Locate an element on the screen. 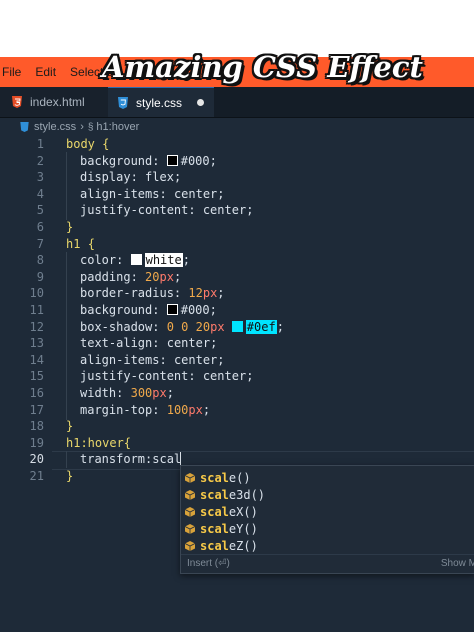 This screenshot has width=474, height=632. code-line: width: 300px; is located at coordinates (127, 393).